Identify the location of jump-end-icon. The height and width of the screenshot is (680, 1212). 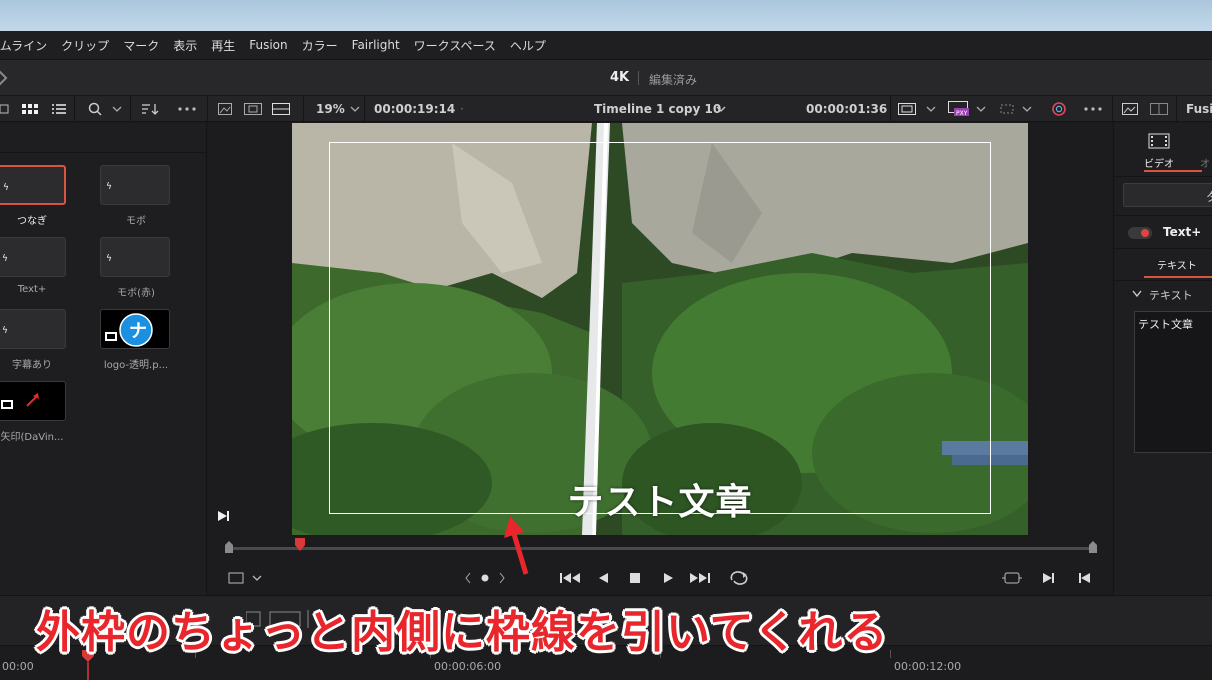
(701, 578).